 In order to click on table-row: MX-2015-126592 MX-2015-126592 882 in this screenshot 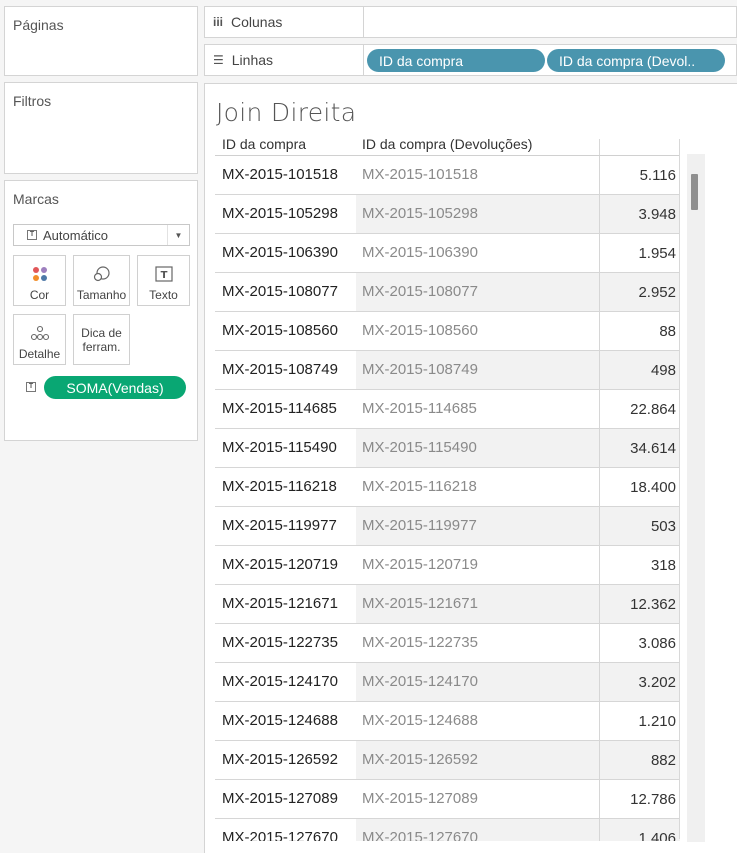, I will do `click(447, 760)`.